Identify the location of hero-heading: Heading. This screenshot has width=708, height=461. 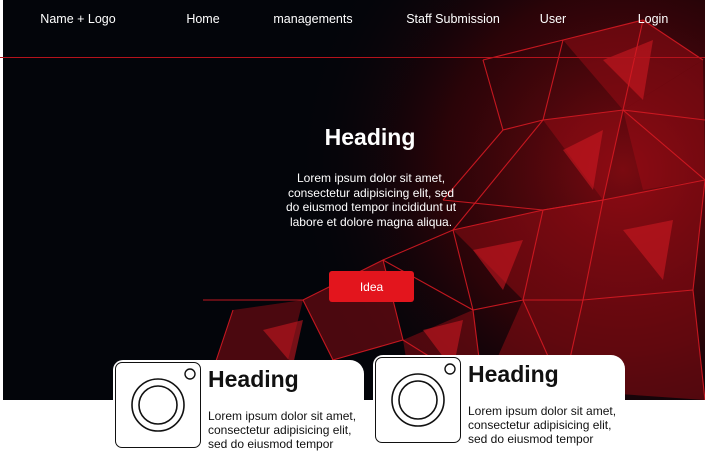
(370, 137).